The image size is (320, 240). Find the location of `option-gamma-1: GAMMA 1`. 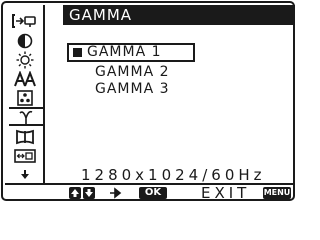

option-gamma-1: GAMMA 1 is located at coordinates (131, 52).